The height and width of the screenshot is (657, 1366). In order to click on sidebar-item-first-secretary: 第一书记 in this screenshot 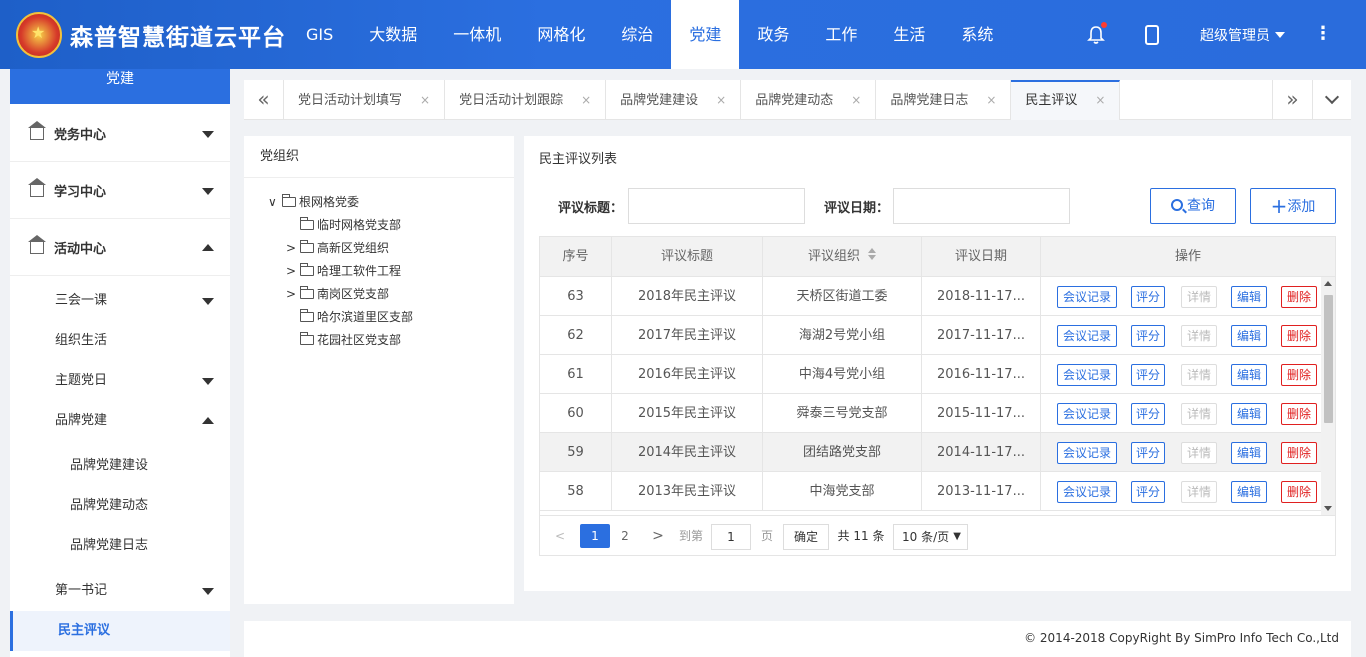, I will do `click(120, 591)`.